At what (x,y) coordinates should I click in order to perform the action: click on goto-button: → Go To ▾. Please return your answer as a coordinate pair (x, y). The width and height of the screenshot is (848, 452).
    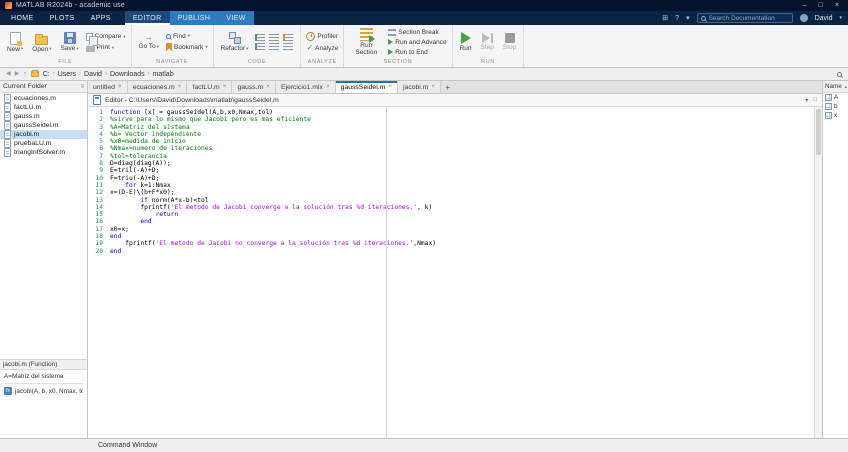
    Looking at the image, I should click on (149, 42).